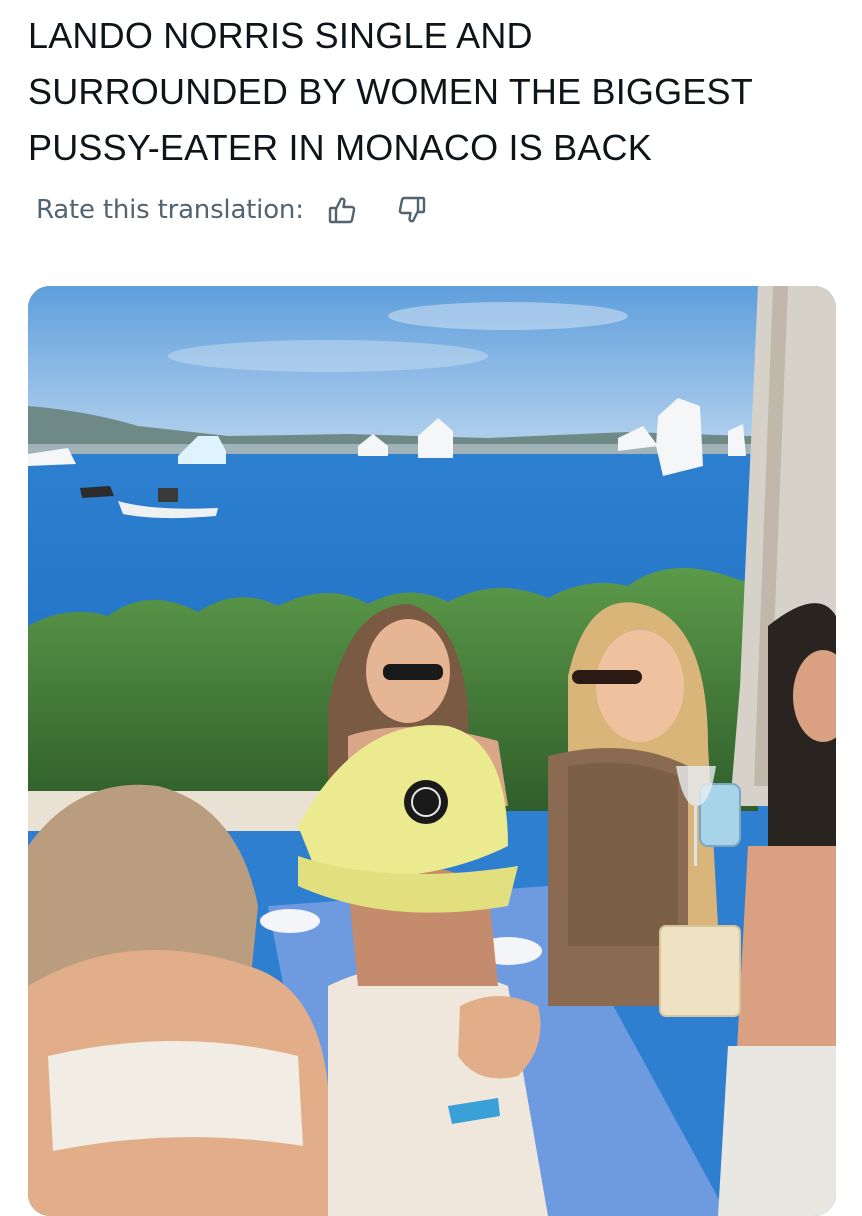 This screenshot has width=862, height=1216. What do you see at coordinates (700, 971) in the screenshot?
I see `handbag` at bounding box center [700, 971].